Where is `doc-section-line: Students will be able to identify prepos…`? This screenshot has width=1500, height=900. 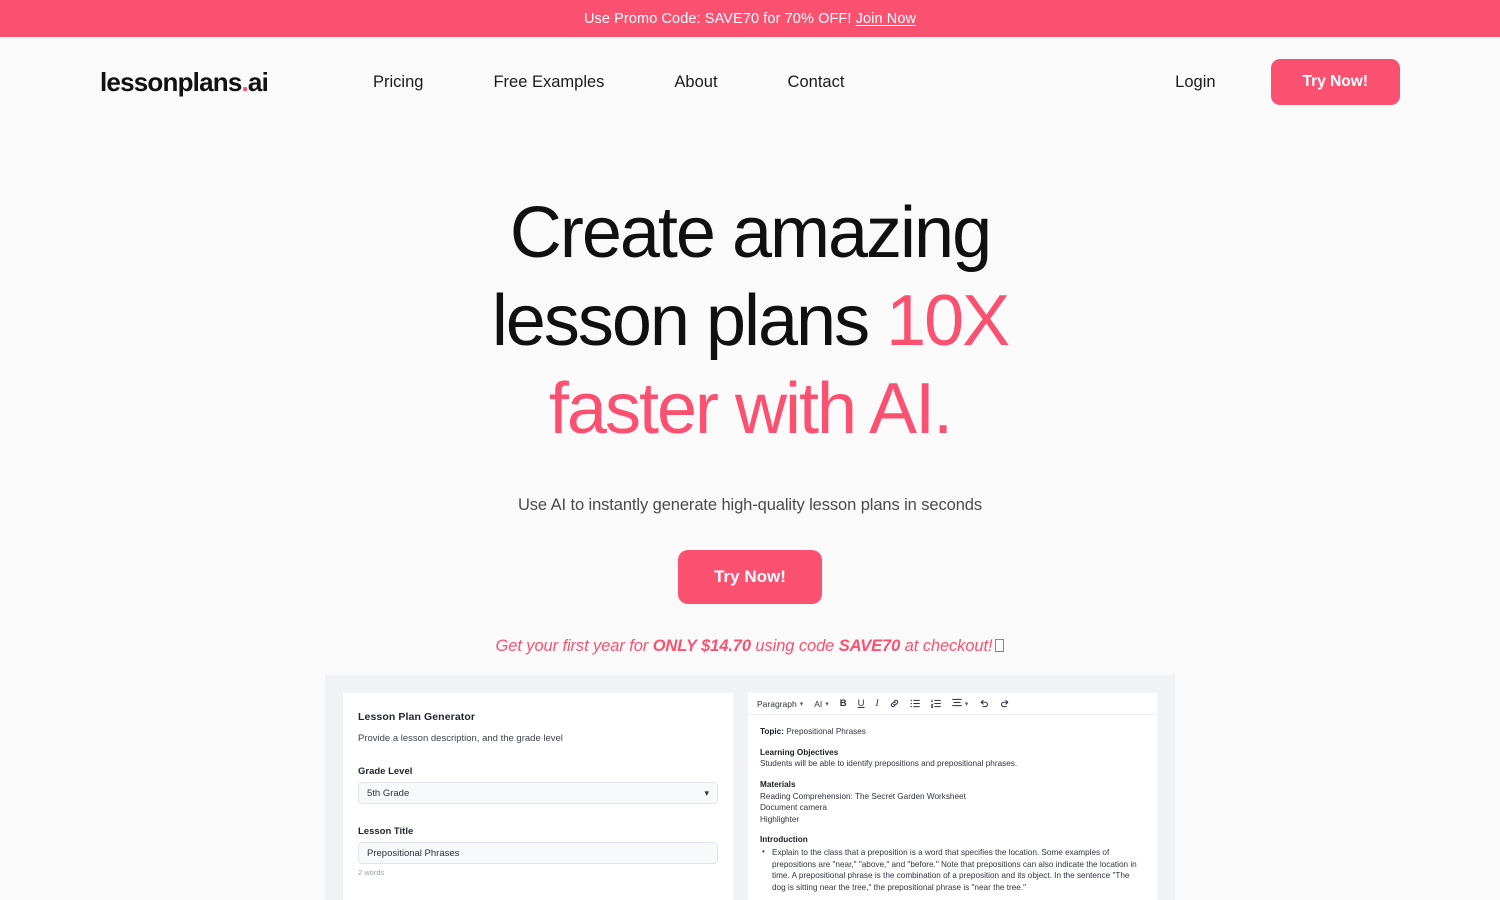
doc-section-line: Students will be able to identify prepos… is located at coordinates (889, 764).